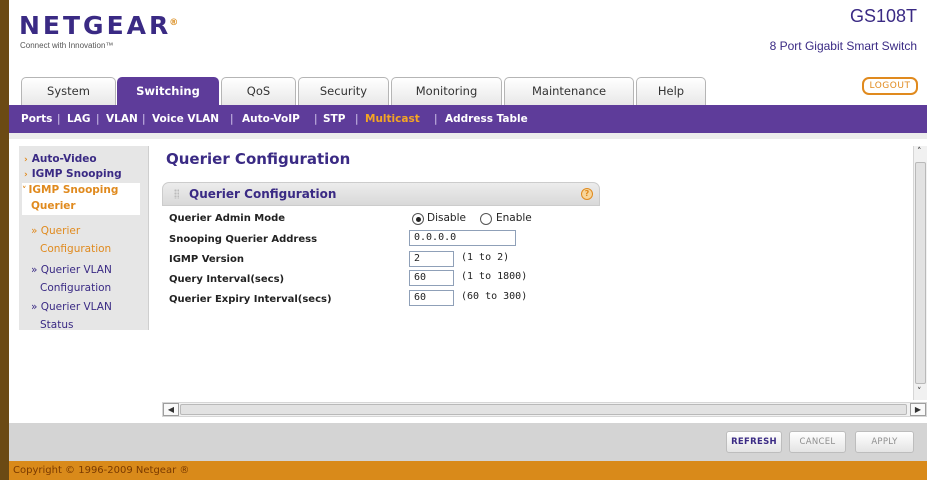  Describe the element at coordinates (494, 276) in the screenshot. I see `query-interval-range: (1 to 1800)` at that location.